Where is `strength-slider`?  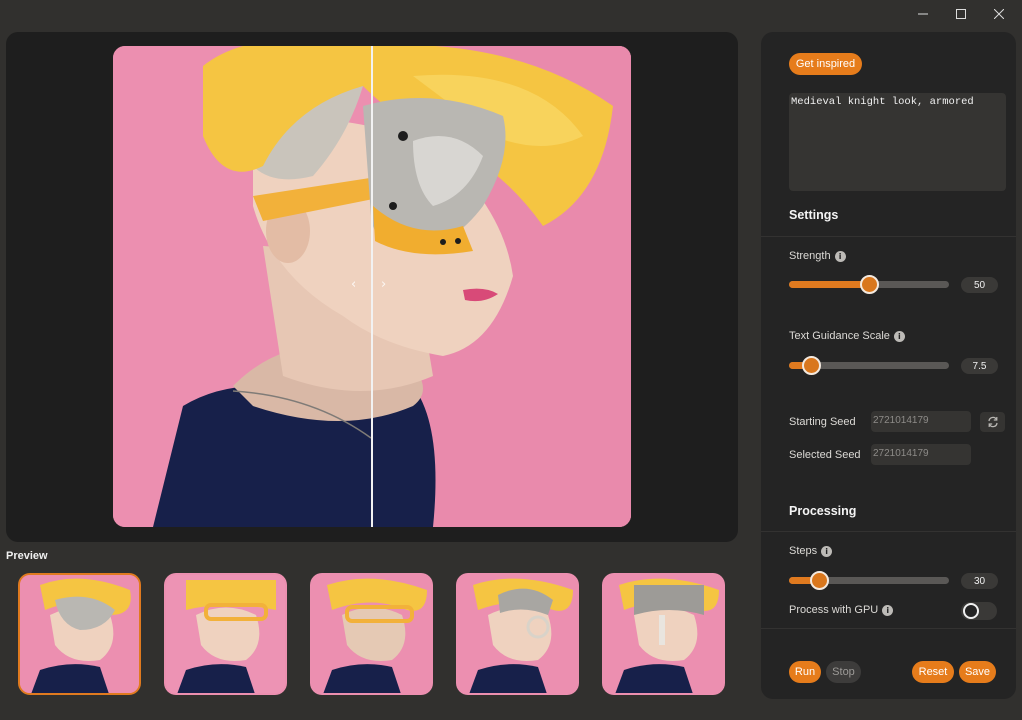 strength-slider is located at coordinates (869, 284).